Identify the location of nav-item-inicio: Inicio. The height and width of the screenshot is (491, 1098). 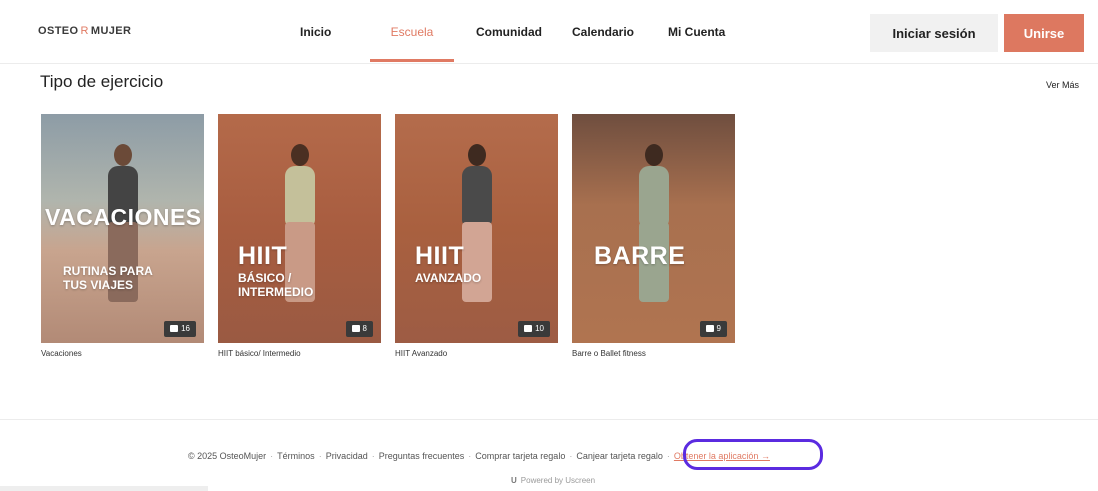
(335, 32).